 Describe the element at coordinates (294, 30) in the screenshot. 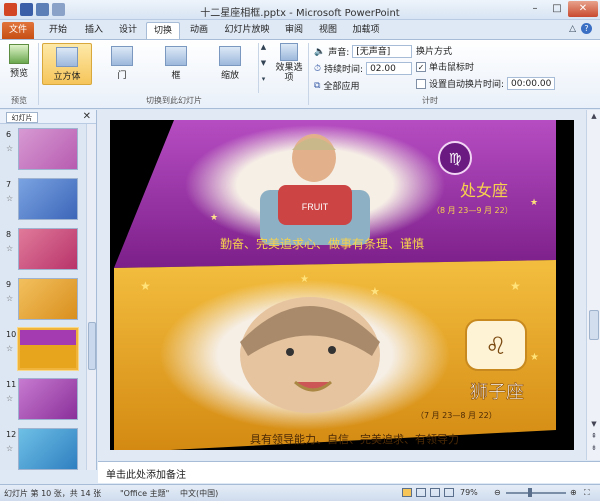

I see `tab-review: 审阅` at that location.